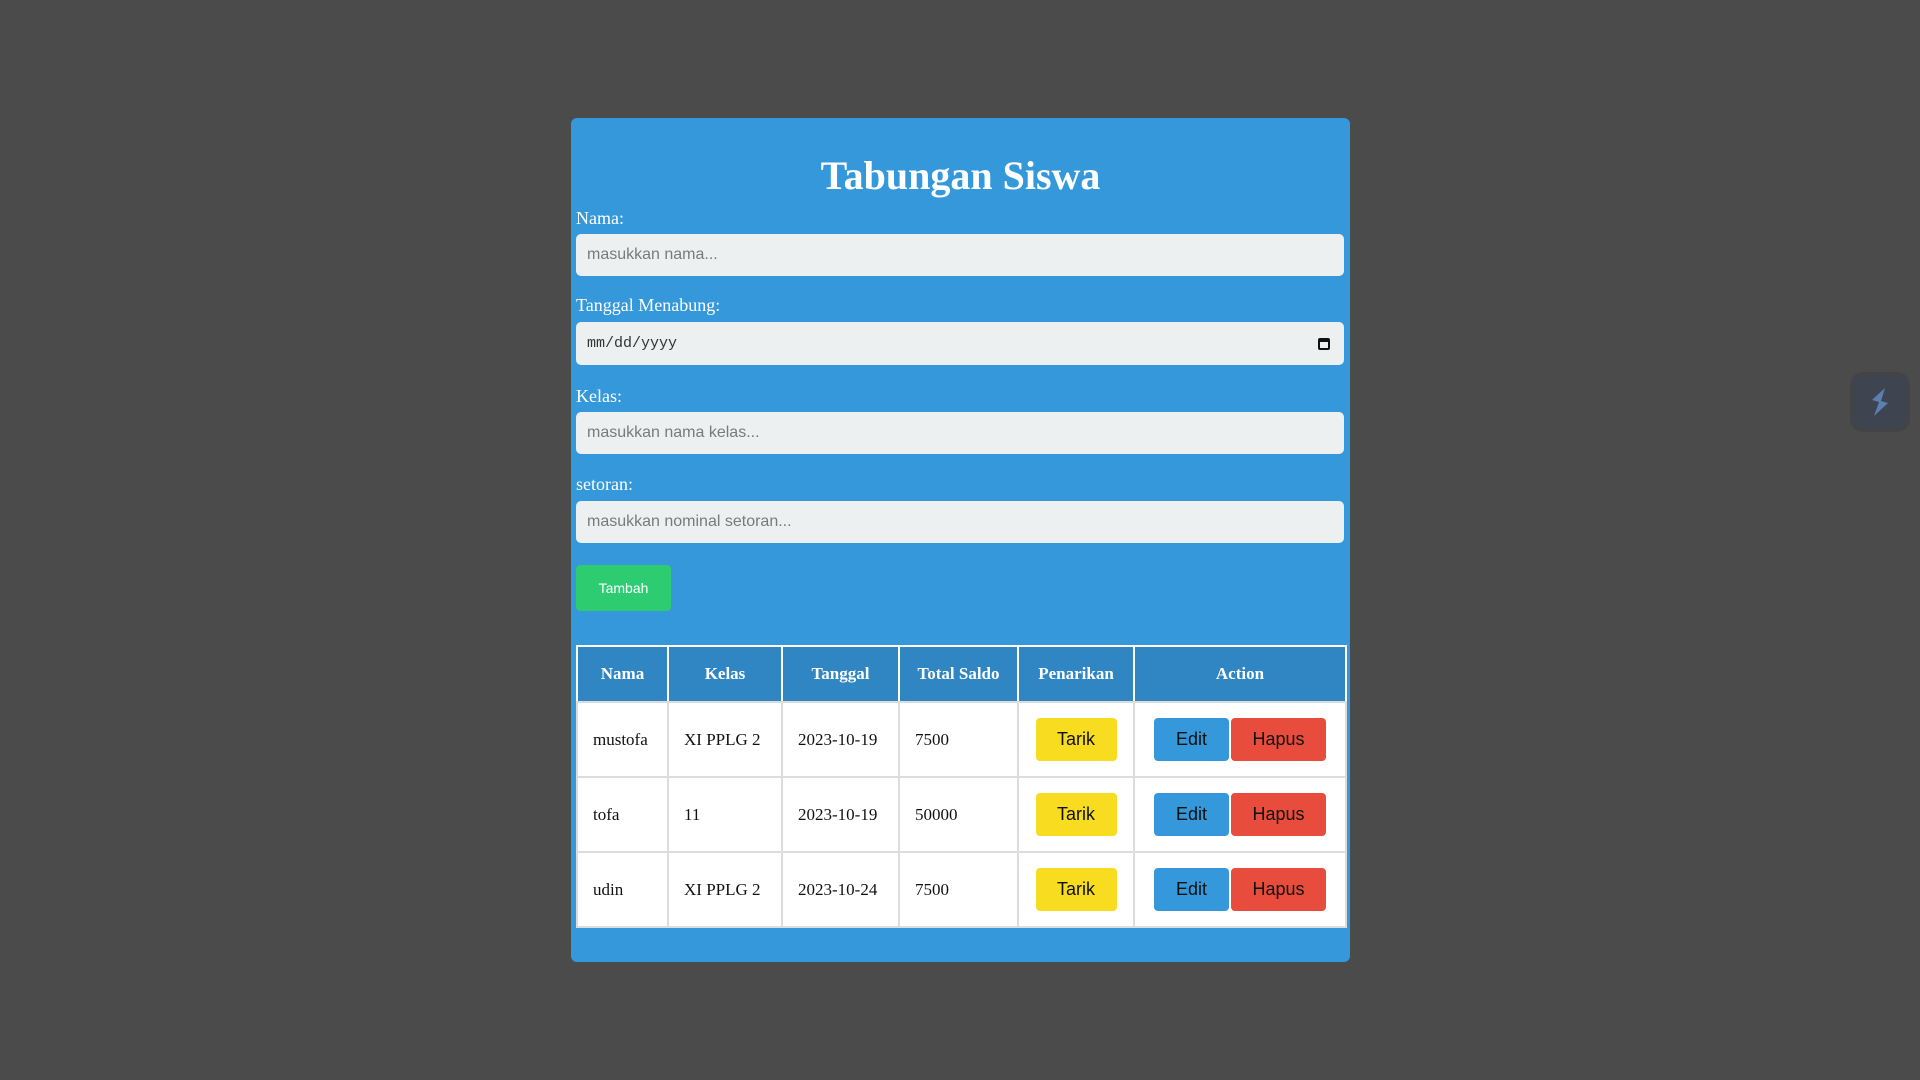 The height and width of the screenshot is (1080, 1920). What do you see at coordinates (960, 343) in the screenshot?
I see `tanggal-input: mm/dd/yyyy` at bounding box center [960, 343].